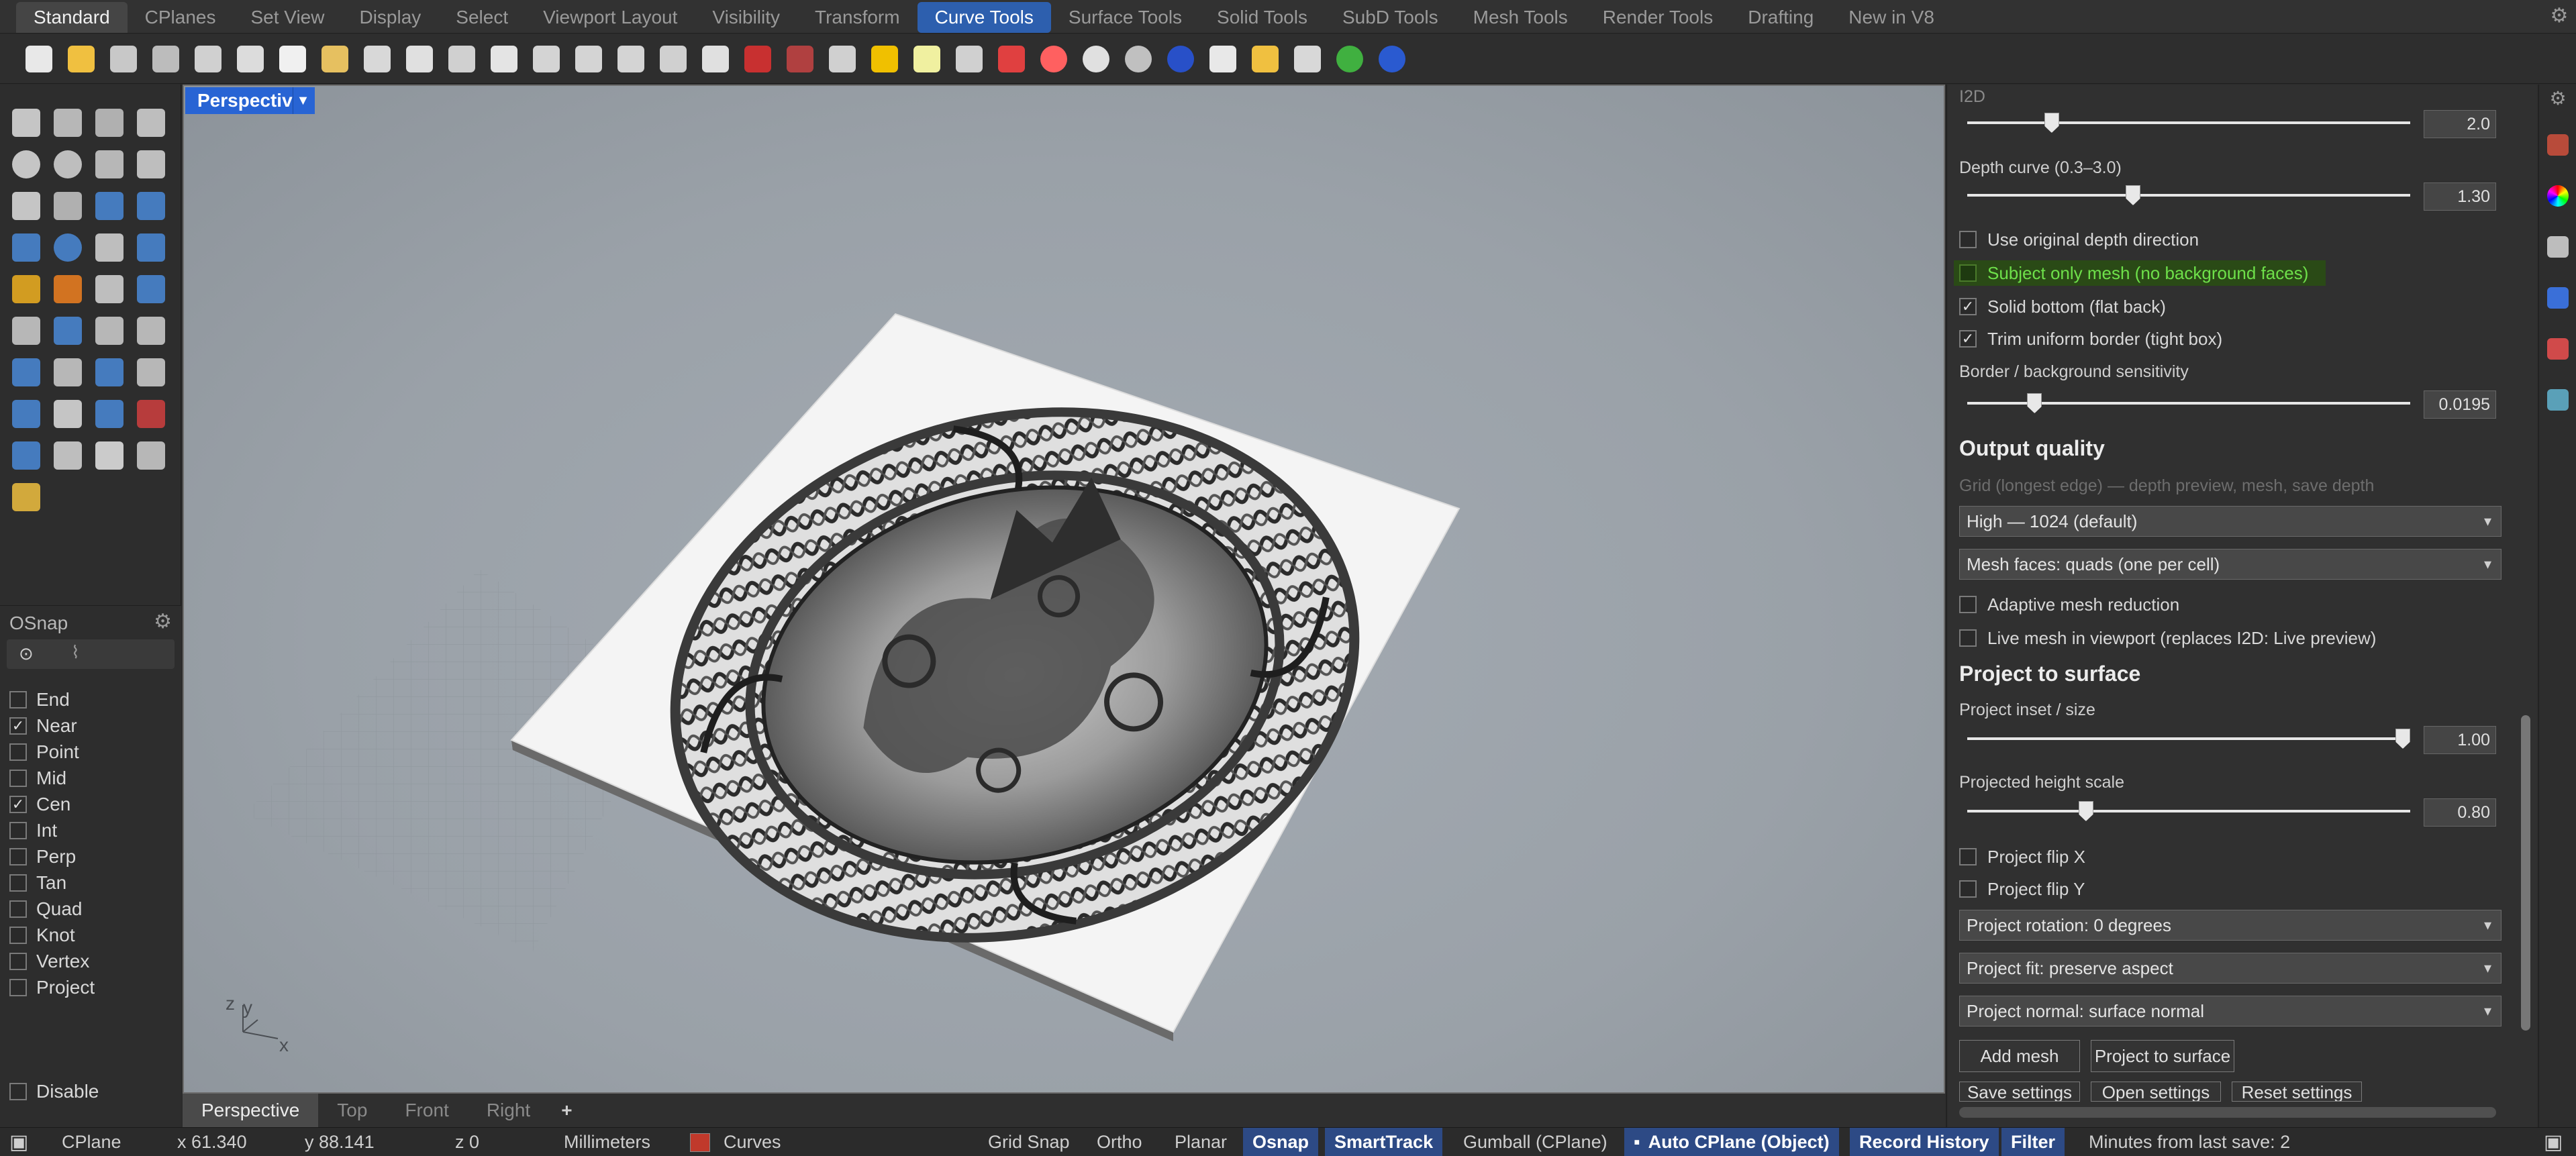 This screenshot has height=1156, width=2576. What do you see at coordinates (2230, 1011) in the screenshot?
I see `project-normal-select: Project normal: surface normal ▾` at bounding box center [2230, 1011].